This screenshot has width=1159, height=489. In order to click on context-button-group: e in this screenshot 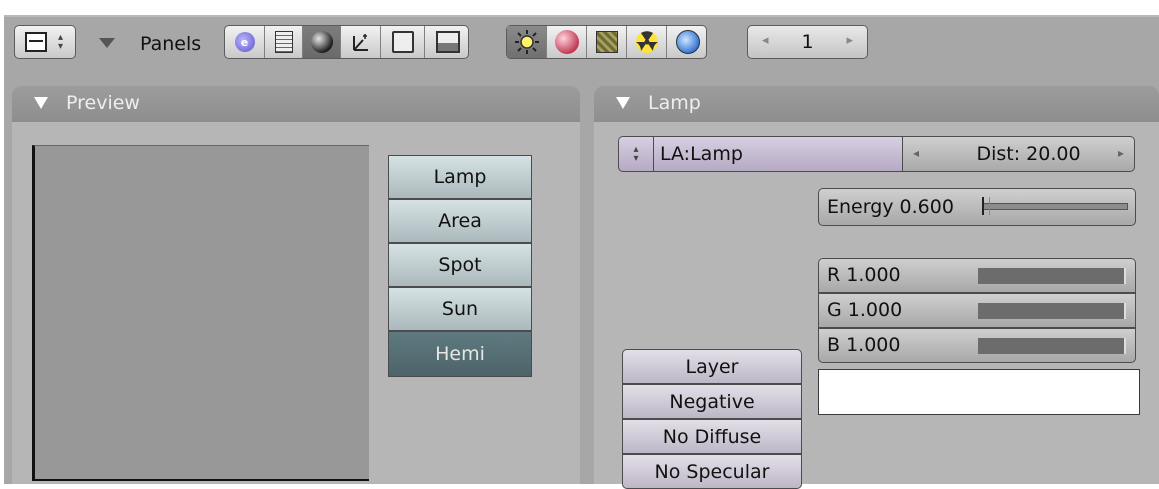, I will do `click(346, 42)`.